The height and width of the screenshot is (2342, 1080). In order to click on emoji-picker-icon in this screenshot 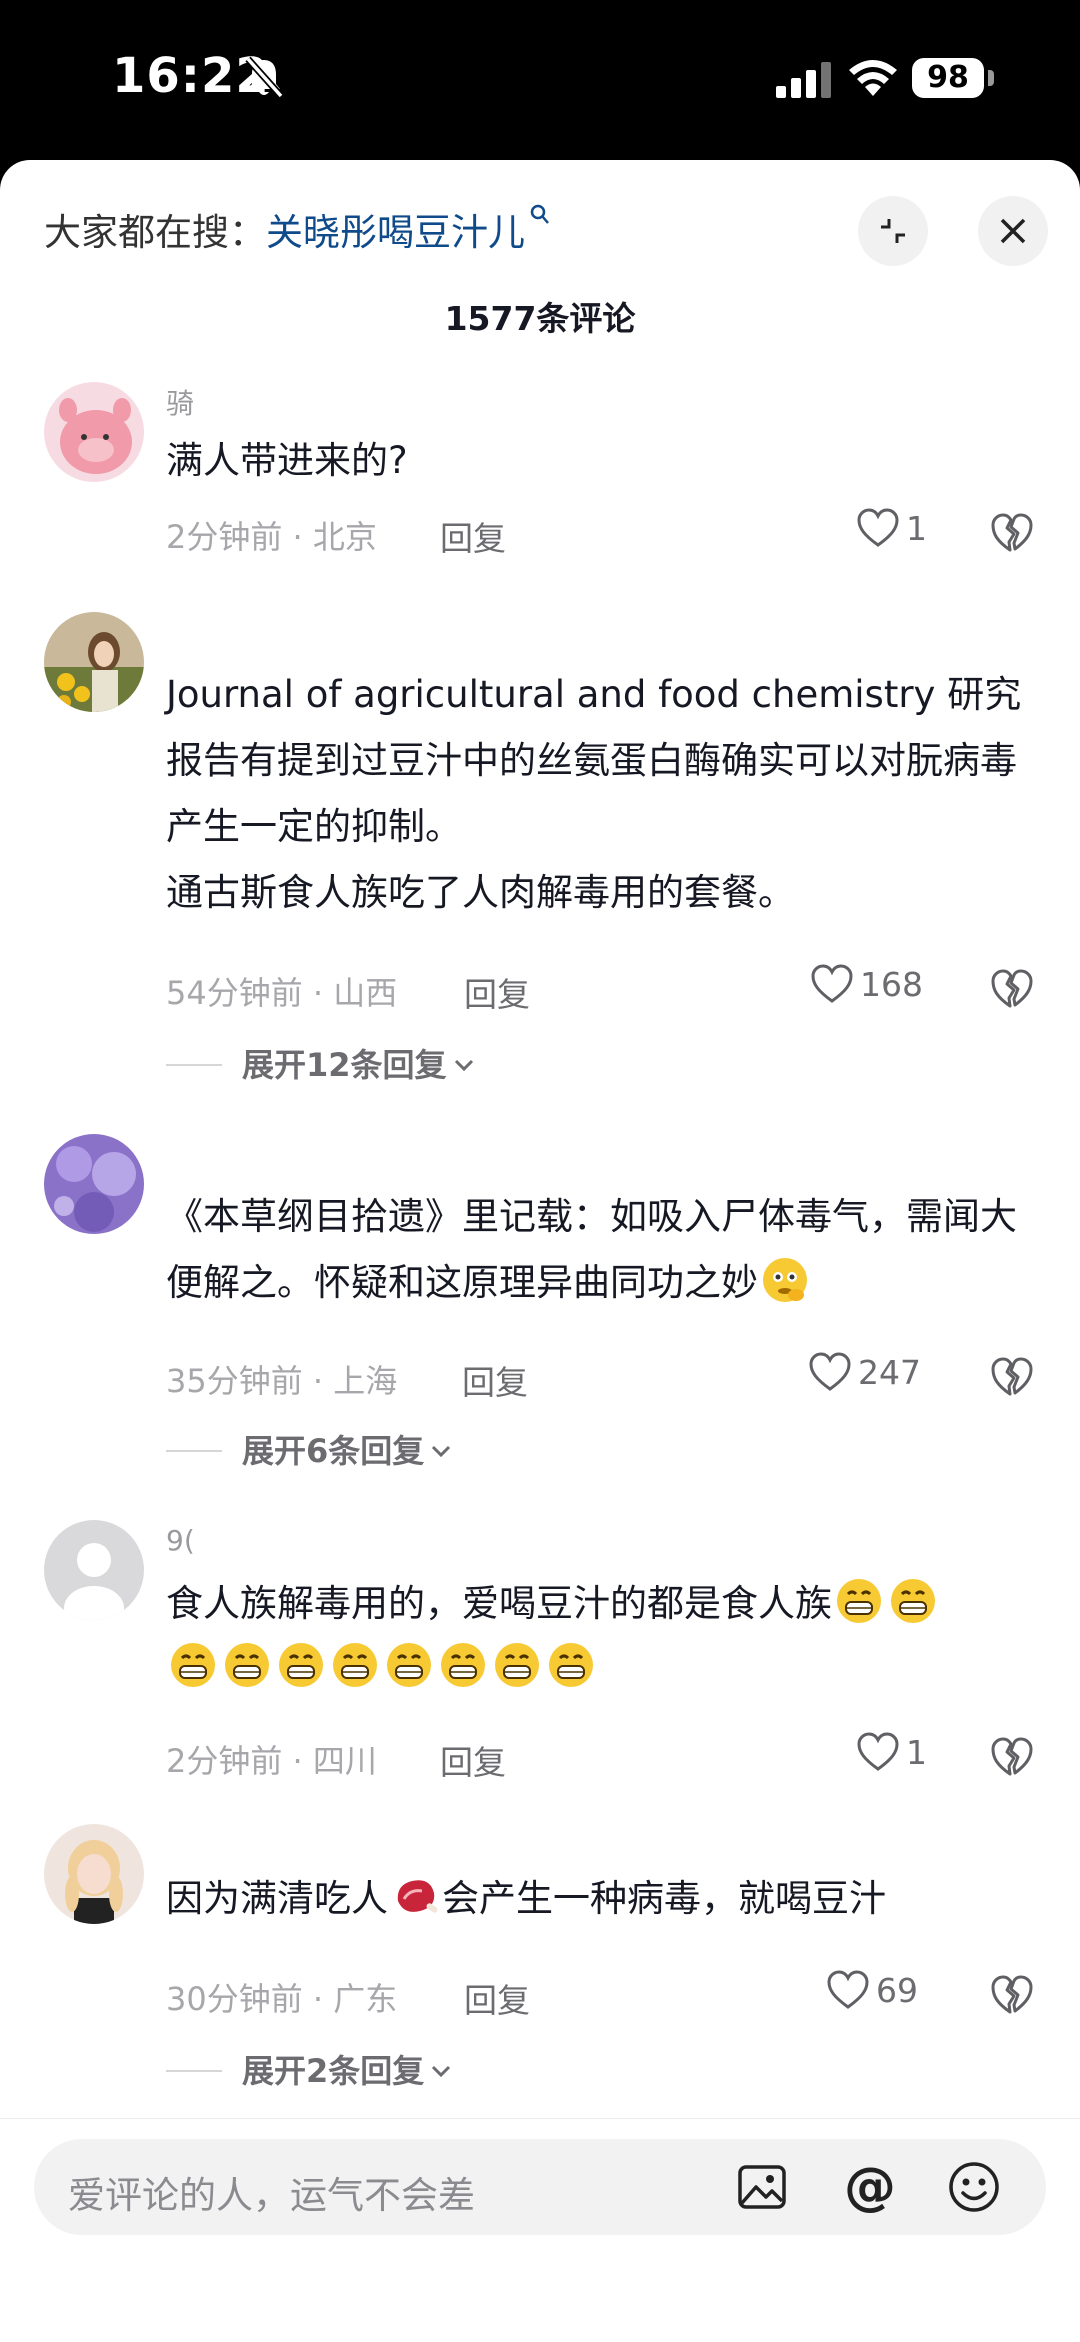, I will do `click(974, 2187)`.